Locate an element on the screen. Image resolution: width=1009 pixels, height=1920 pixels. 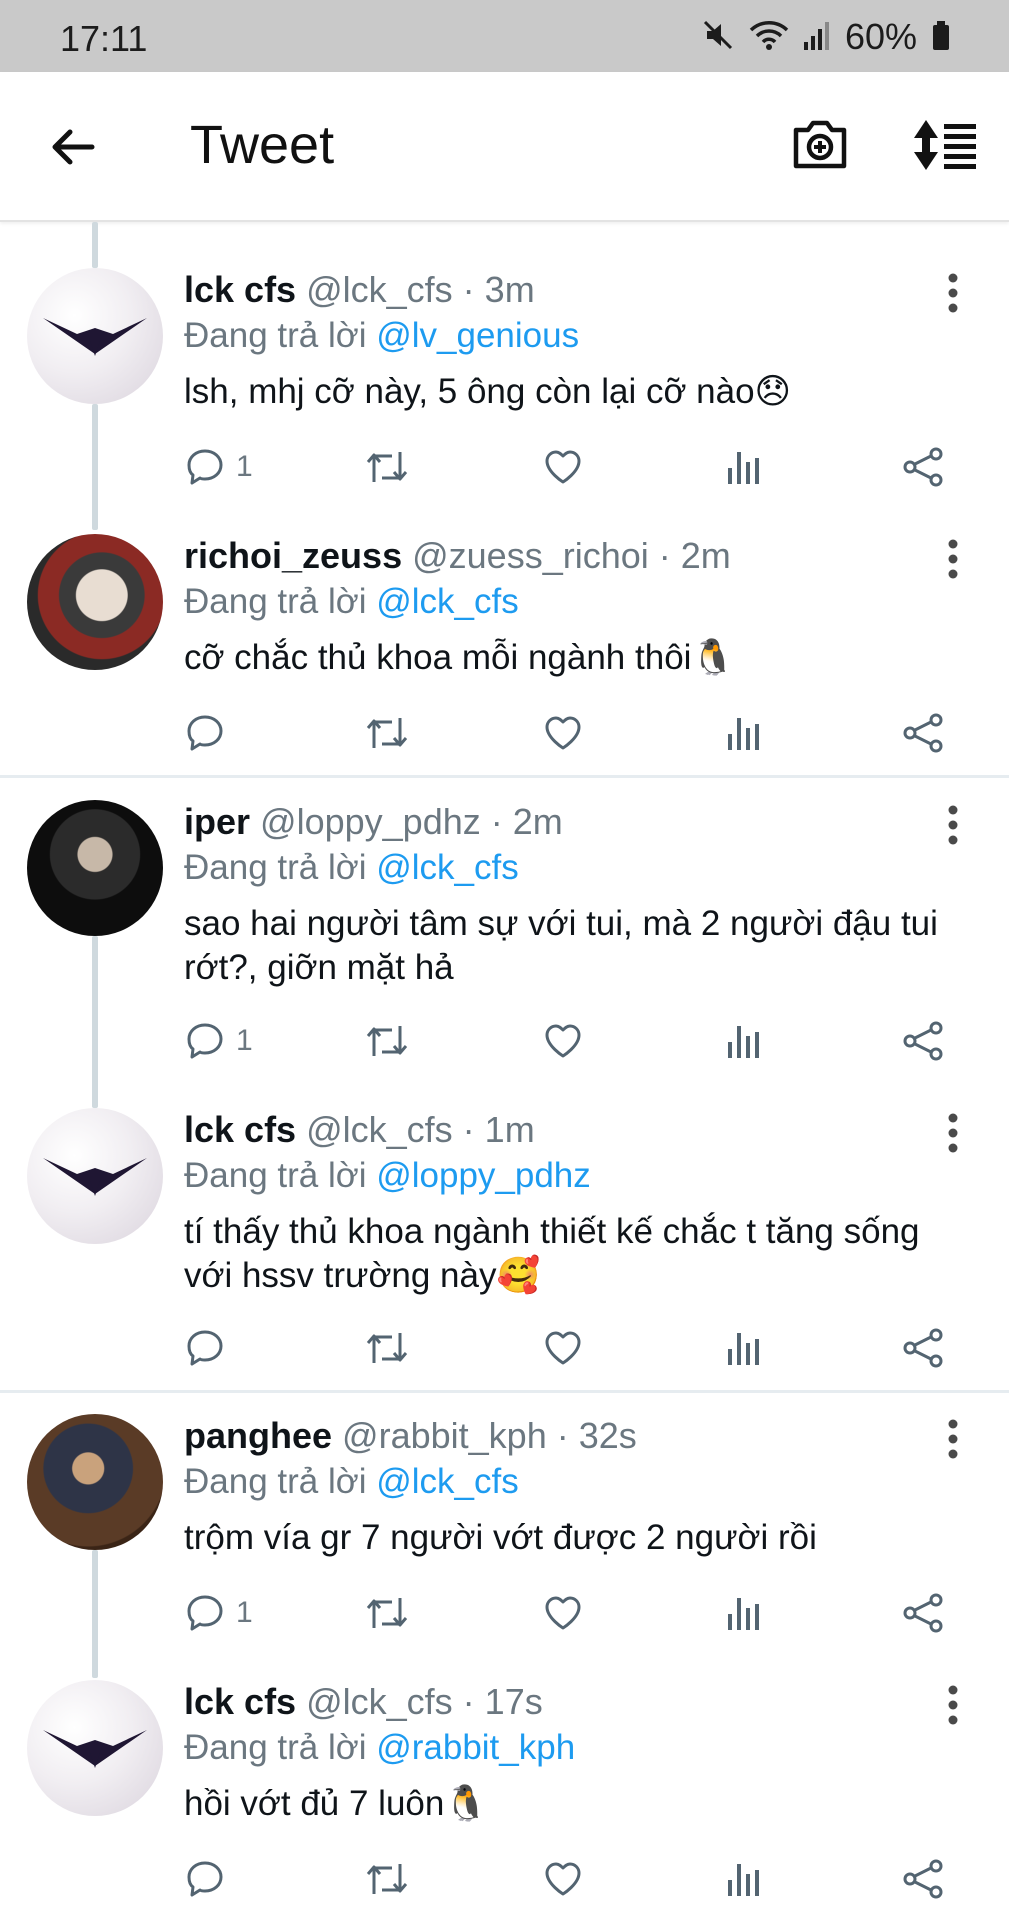
page-title: Tweet is located at coordinates (262, 145).